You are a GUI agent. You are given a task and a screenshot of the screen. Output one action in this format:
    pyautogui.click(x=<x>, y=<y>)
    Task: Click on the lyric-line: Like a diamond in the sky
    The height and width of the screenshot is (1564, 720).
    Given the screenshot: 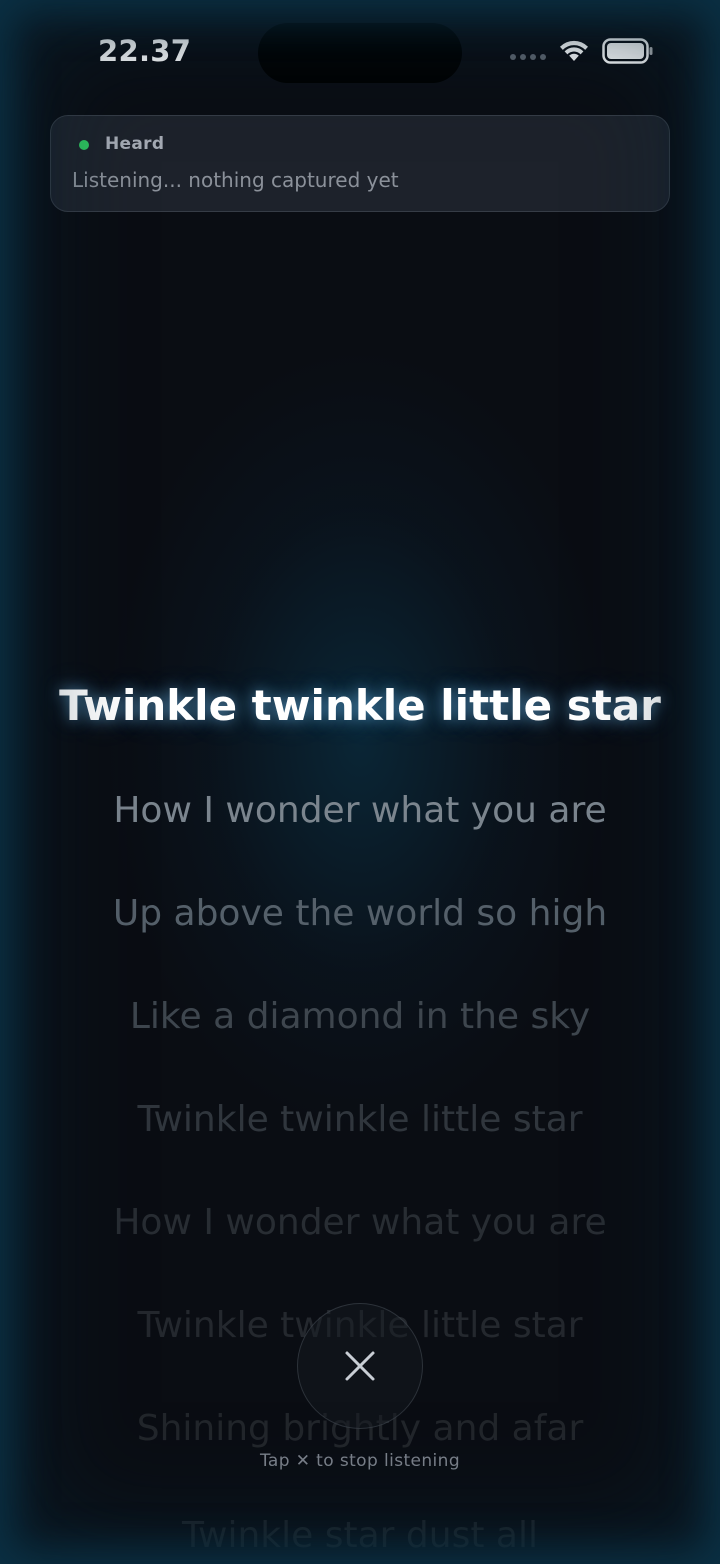 What is the action you would take?
    pyautogui.click(x=360, y=1016)
    